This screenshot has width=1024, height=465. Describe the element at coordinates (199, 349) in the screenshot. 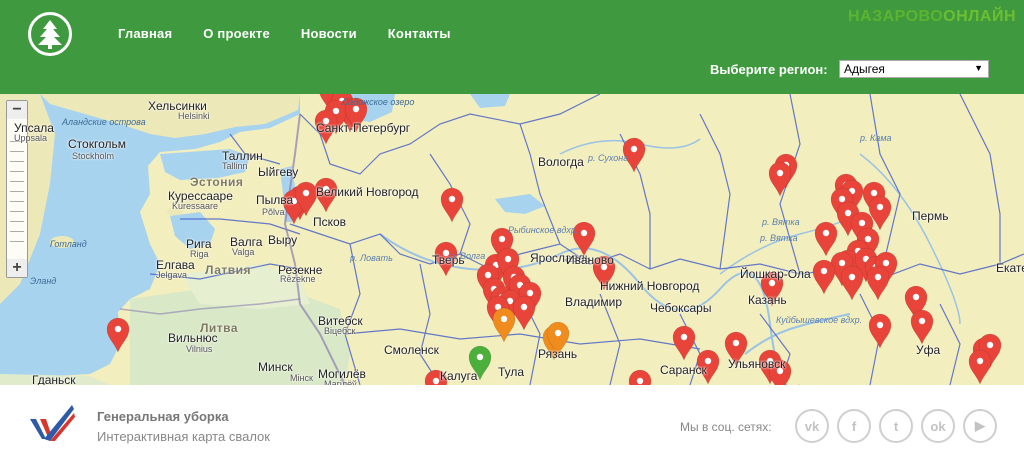

I see `map-label: Vilnius` at that location.